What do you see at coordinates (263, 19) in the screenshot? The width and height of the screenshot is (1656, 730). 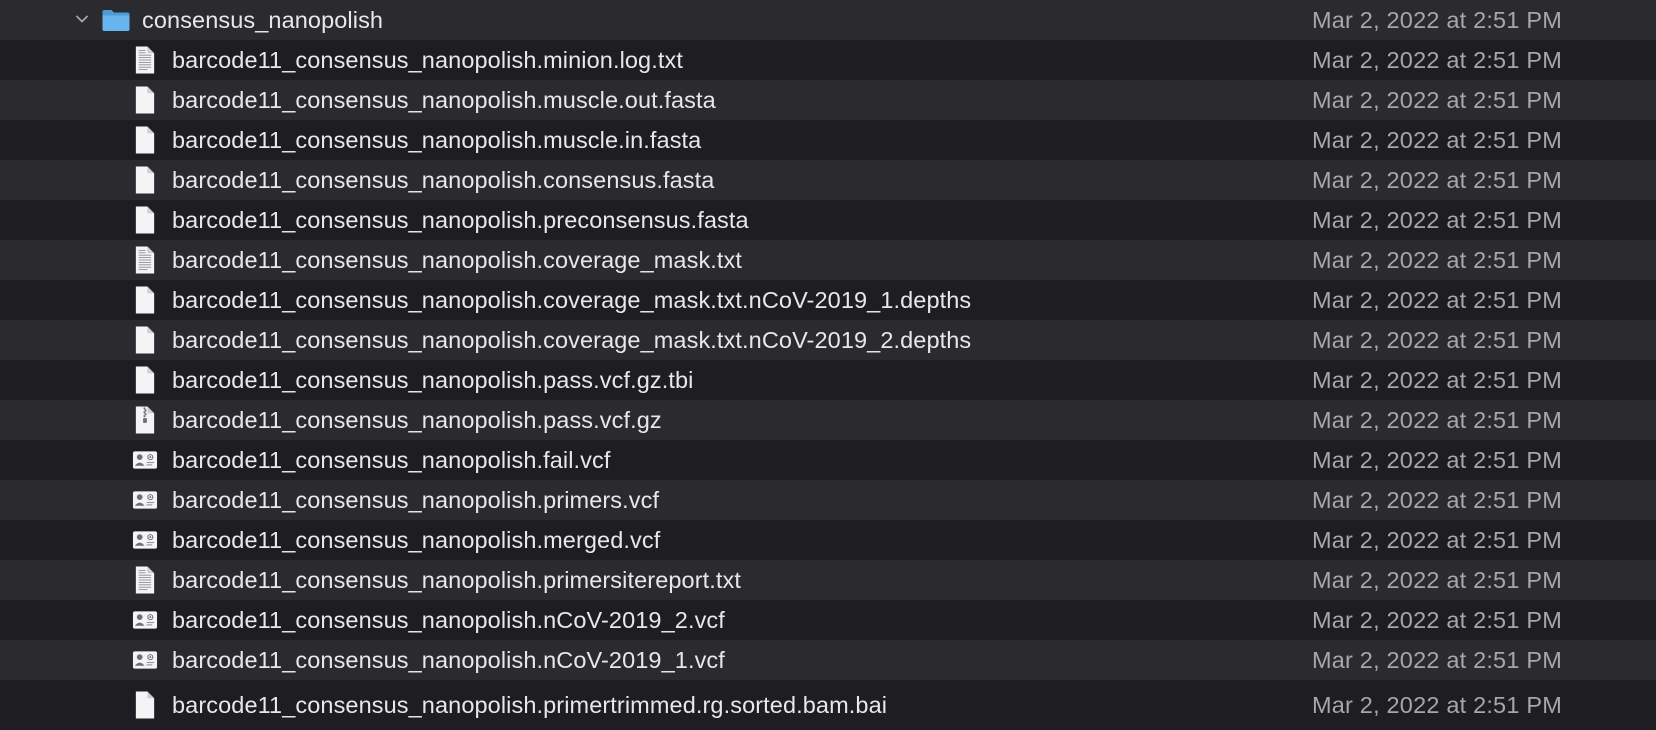 I see `folder-name: consensus_nanopolish` at bounding box center [263, 19].